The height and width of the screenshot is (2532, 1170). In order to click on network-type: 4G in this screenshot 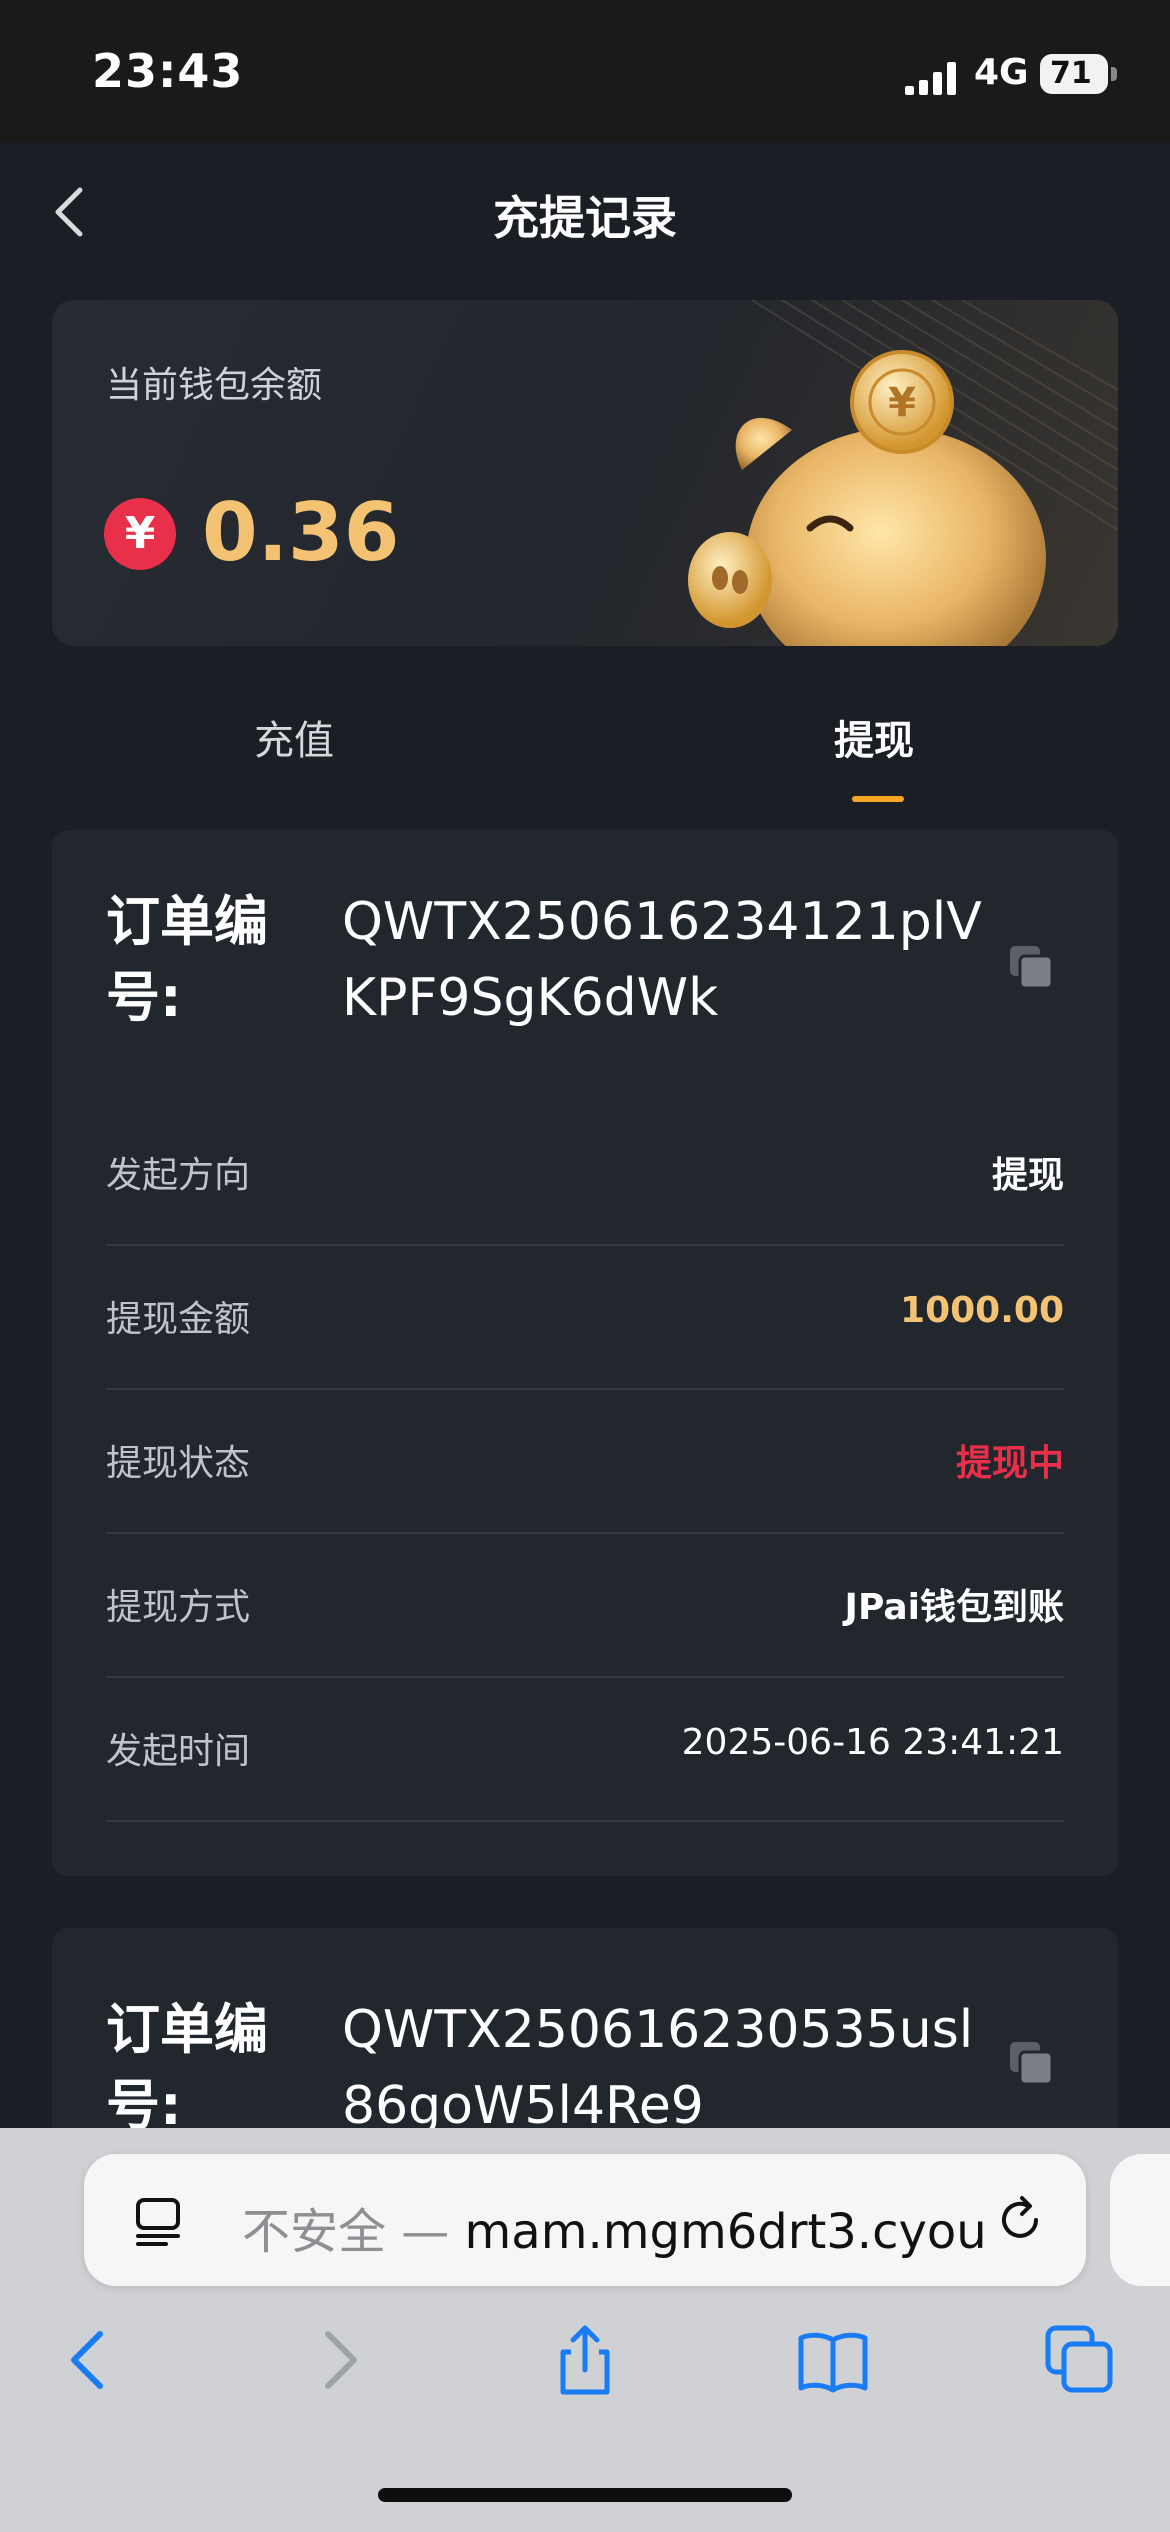, I will do `click(1001, 72)`.